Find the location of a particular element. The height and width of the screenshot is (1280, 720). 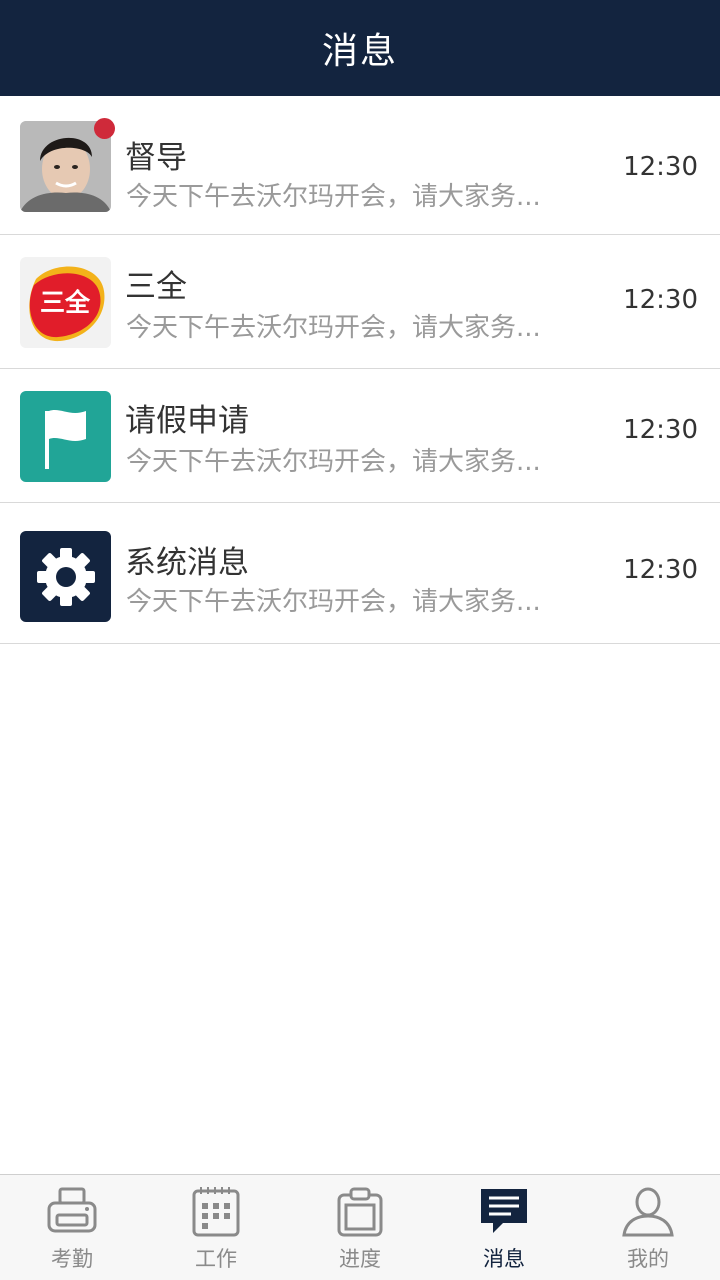

top-bar: 消息 is located at coordinates (360, 48).